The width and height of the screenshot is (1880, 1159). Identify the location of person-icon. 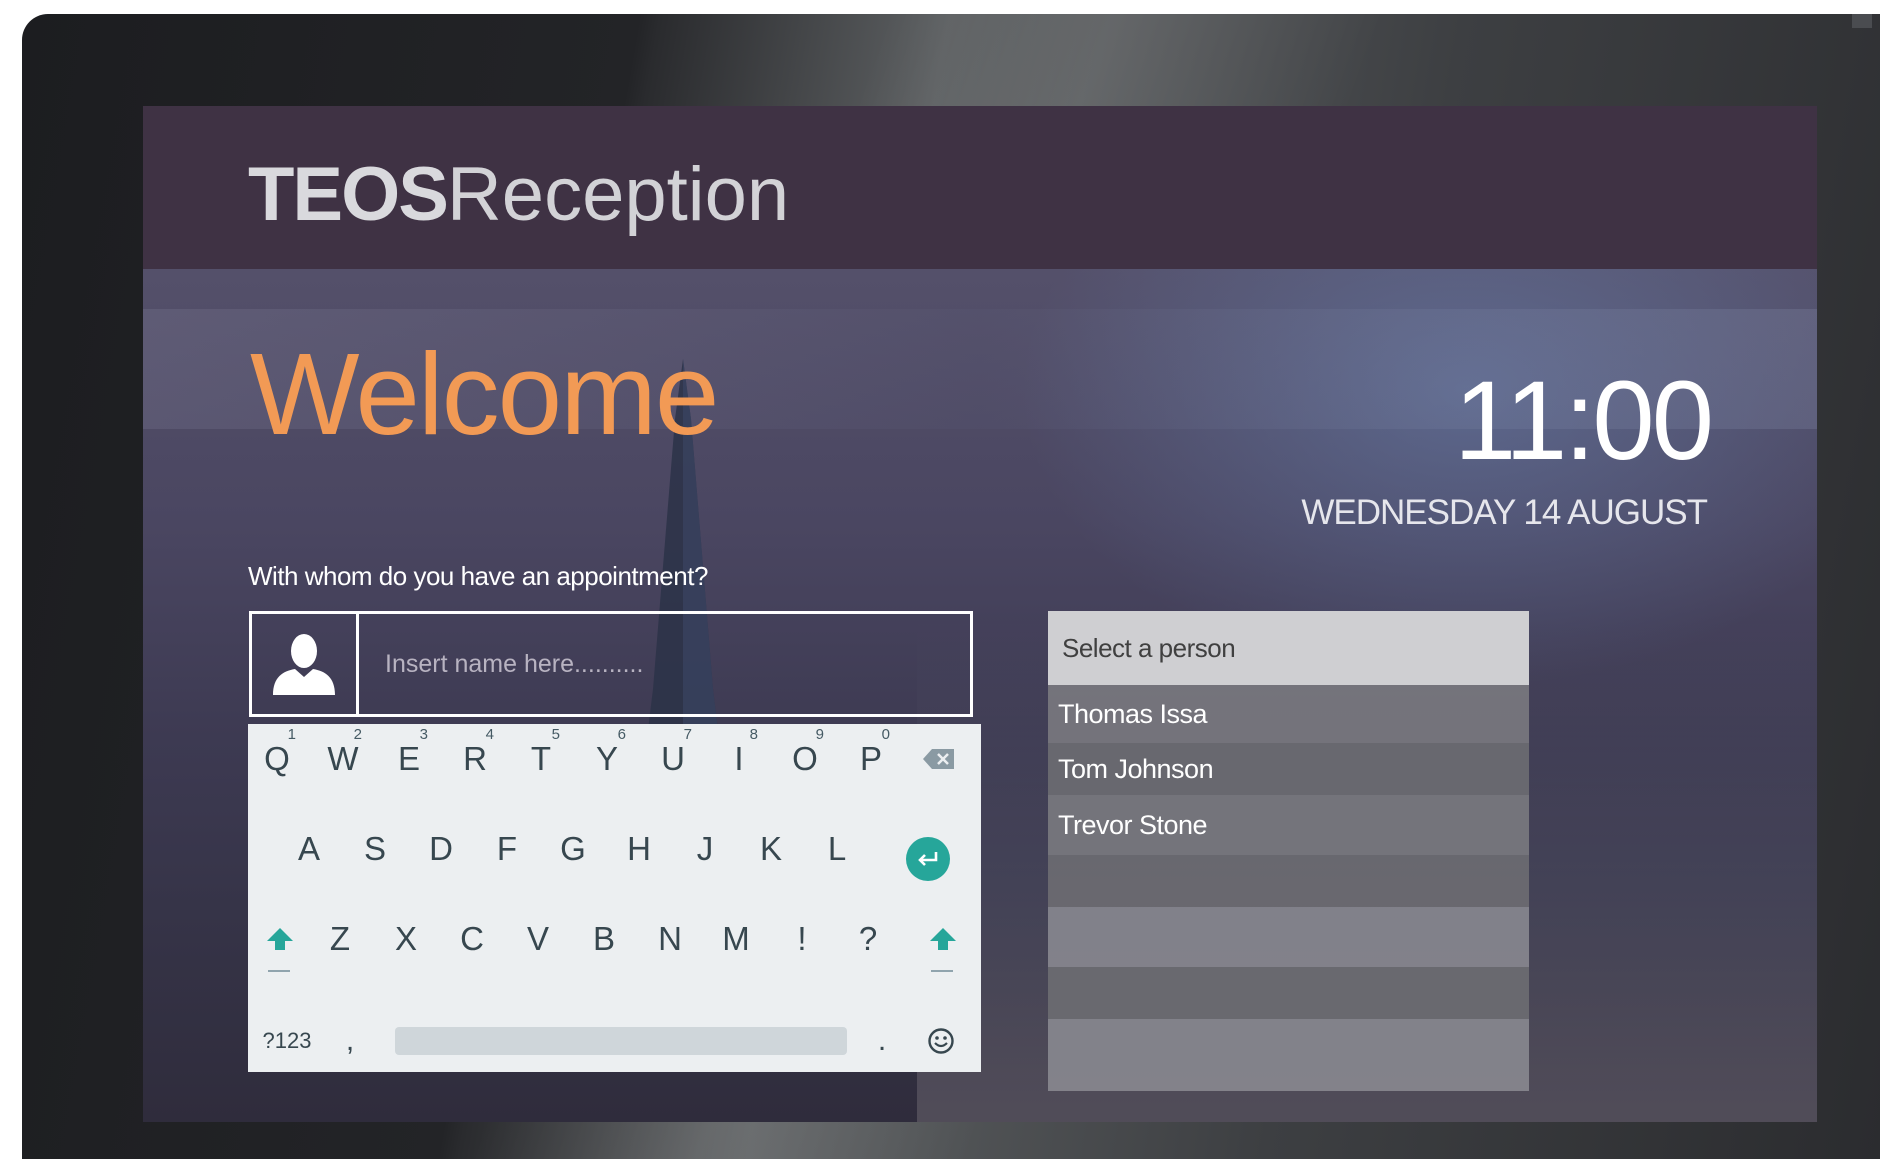
(304, 664).